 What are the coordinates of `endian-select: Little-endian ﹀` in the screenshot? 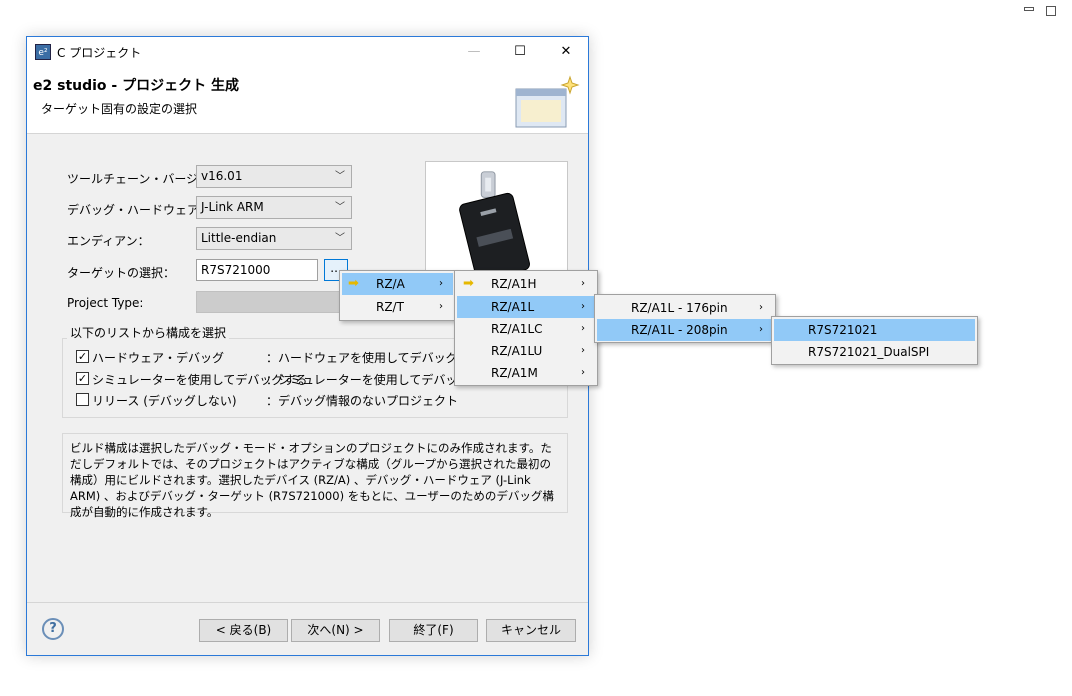 It's located at (274, 238).